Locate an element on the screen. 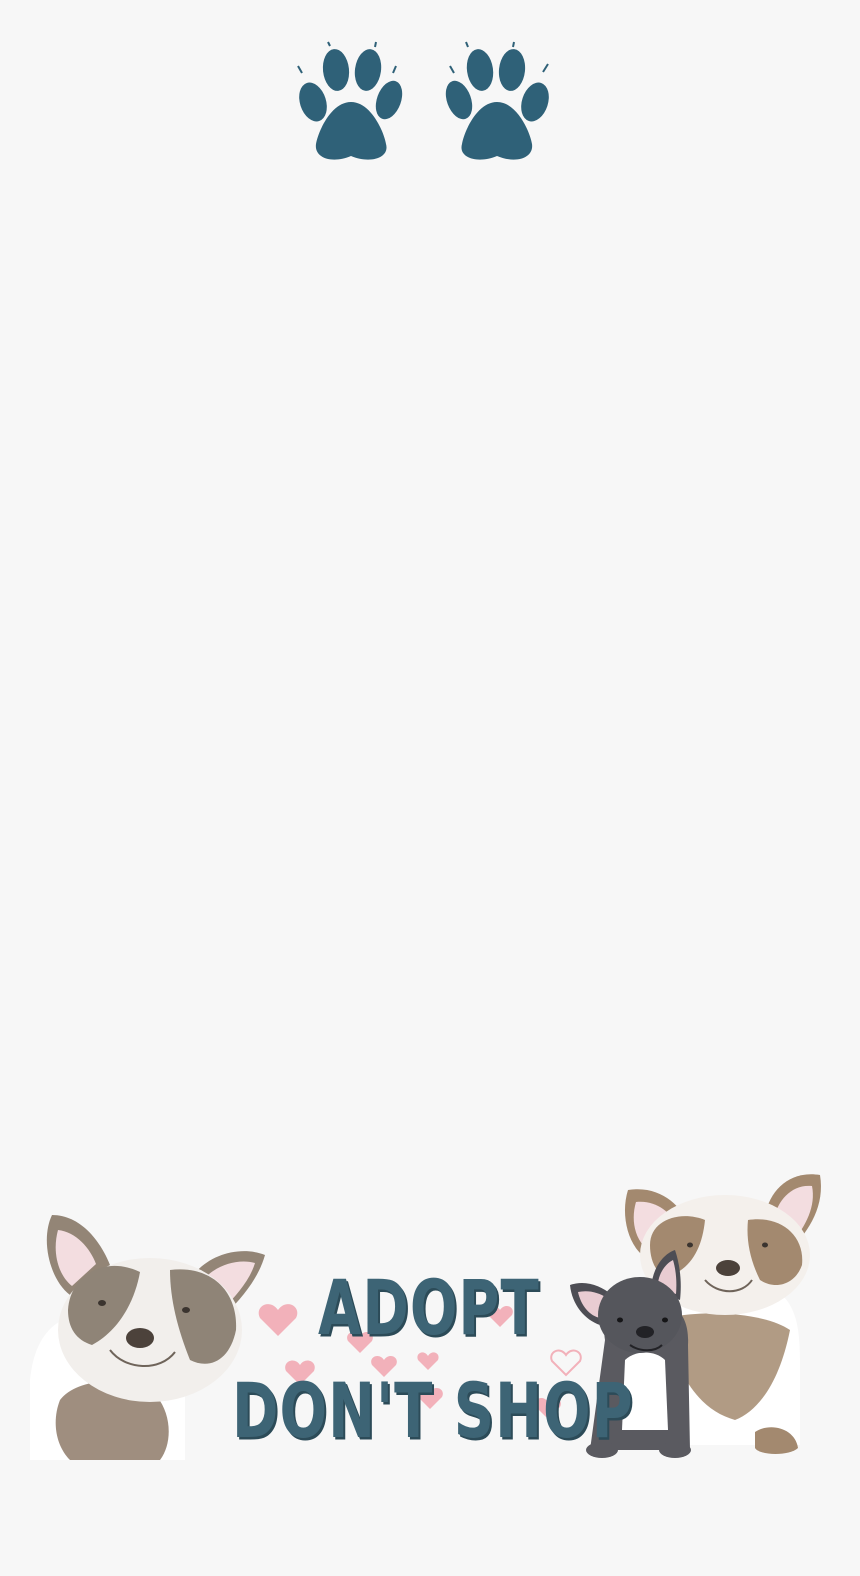 The height and width of the screenshot is (1576, 860). left-dog-illustration is located at coordinates (147, 1337).